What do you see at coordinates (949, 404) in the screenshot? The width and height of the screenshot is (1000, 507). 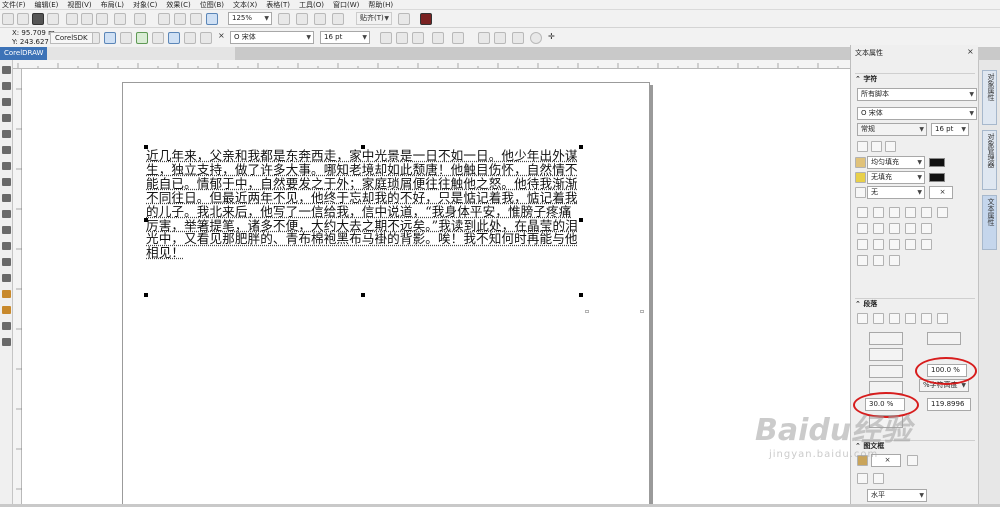 I see `word-spacing-field: 119.8996` at bounding box center [949, 404].